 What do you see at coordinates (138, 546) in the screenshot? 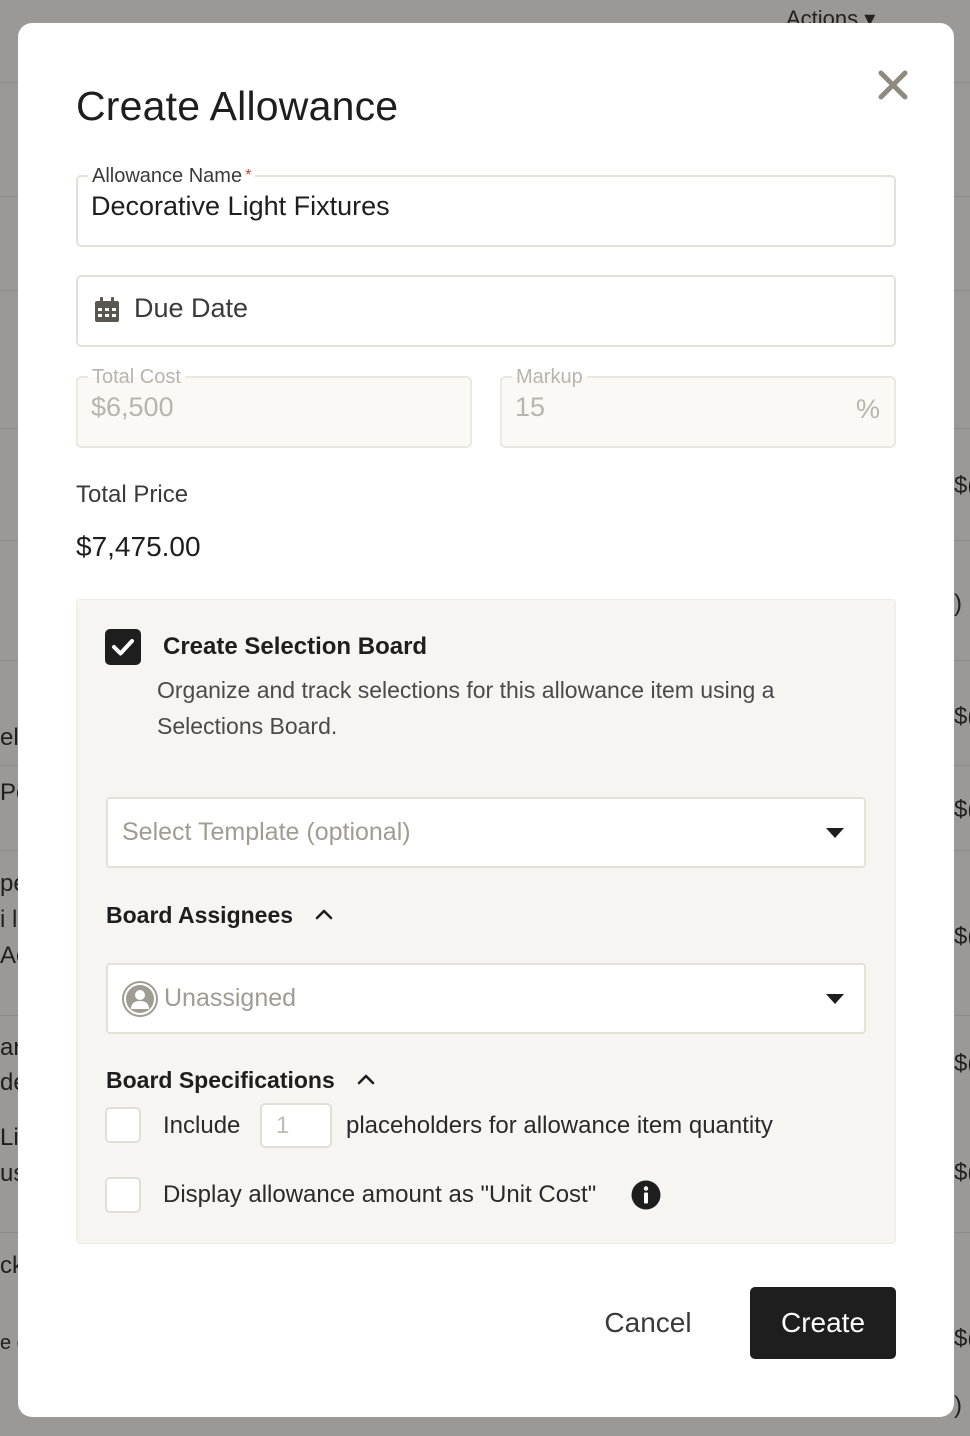
I see `total-price-value: $7,475.00` at bounding box center [138, 546].